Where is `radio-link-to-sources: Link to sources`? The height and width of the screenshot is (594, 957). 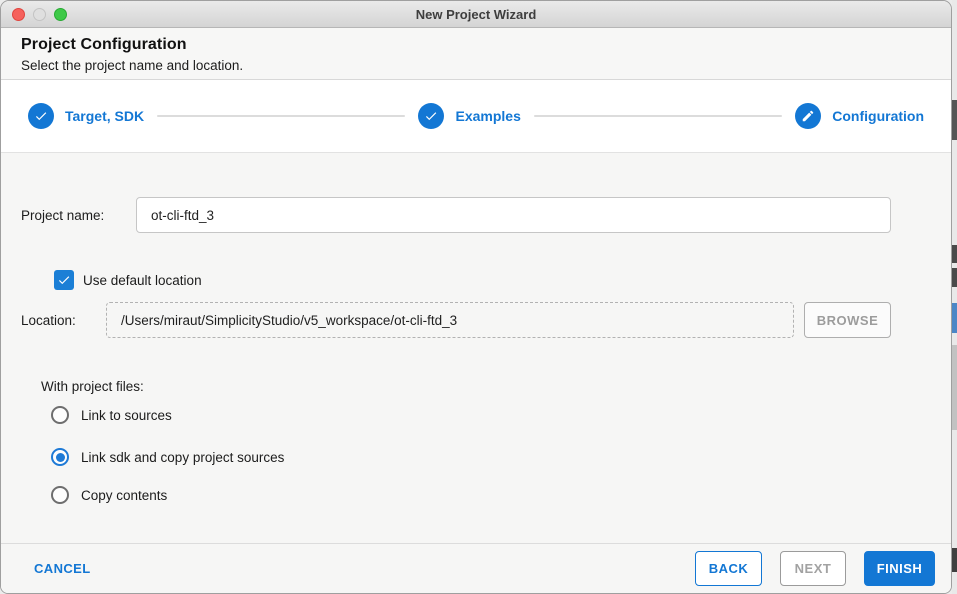
radio-link-to-sources: Link to sources is located at coordinates (111, 415).